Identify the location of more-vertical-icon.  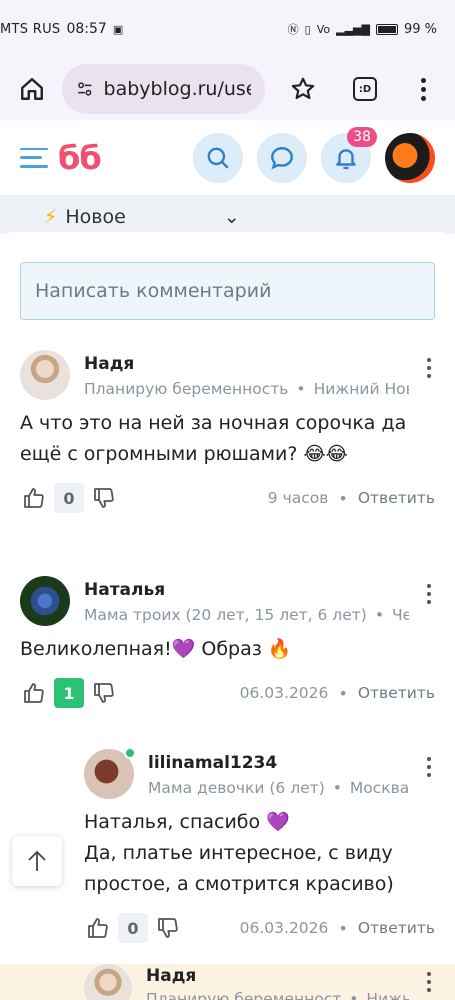
(423, 89).